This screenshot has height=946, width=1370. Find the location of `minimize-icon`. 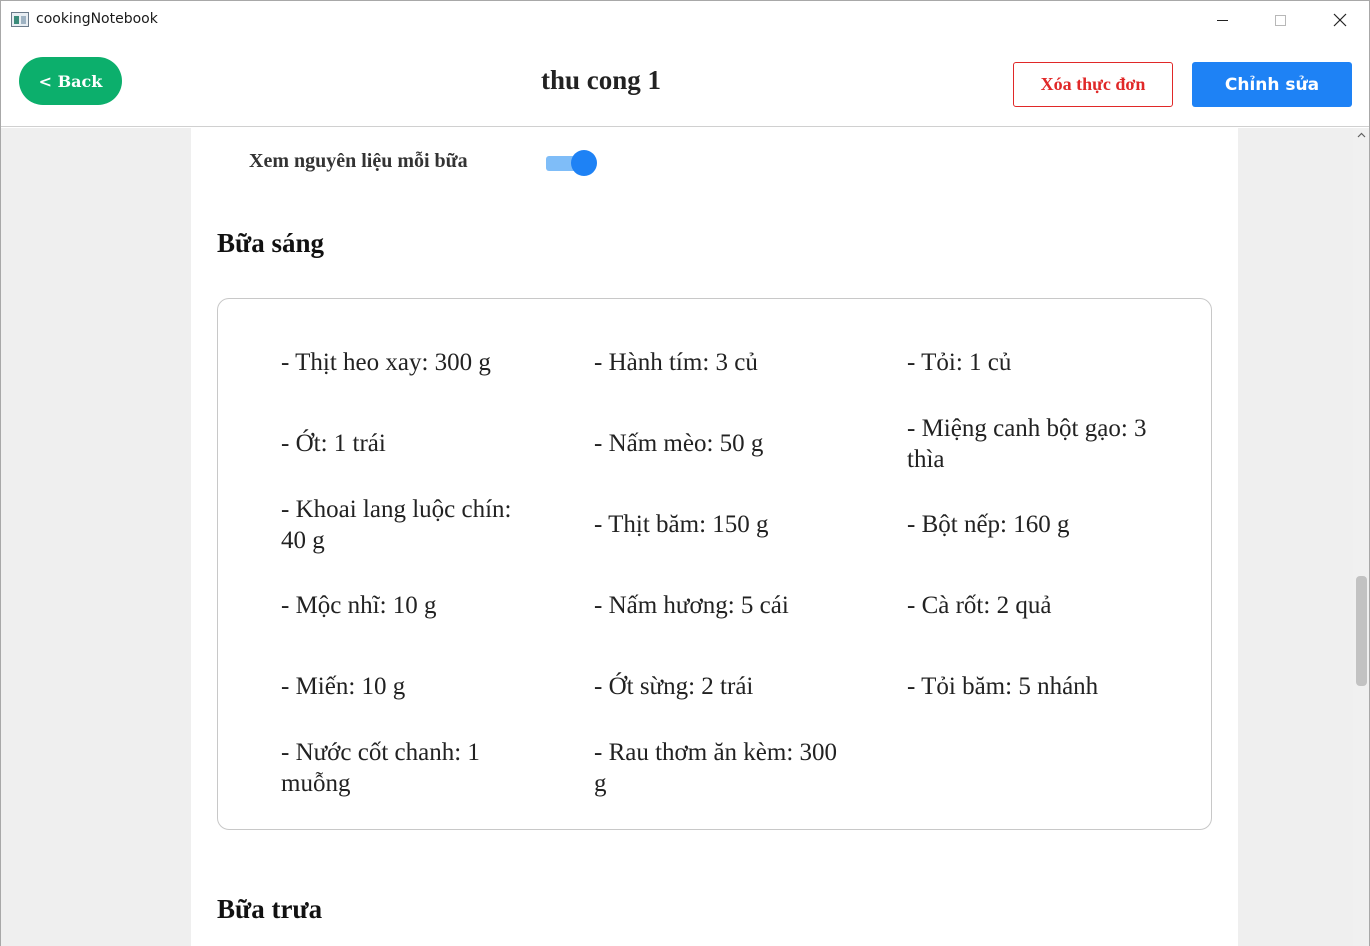

minimize-icon is located at coordinates (1222, 20).